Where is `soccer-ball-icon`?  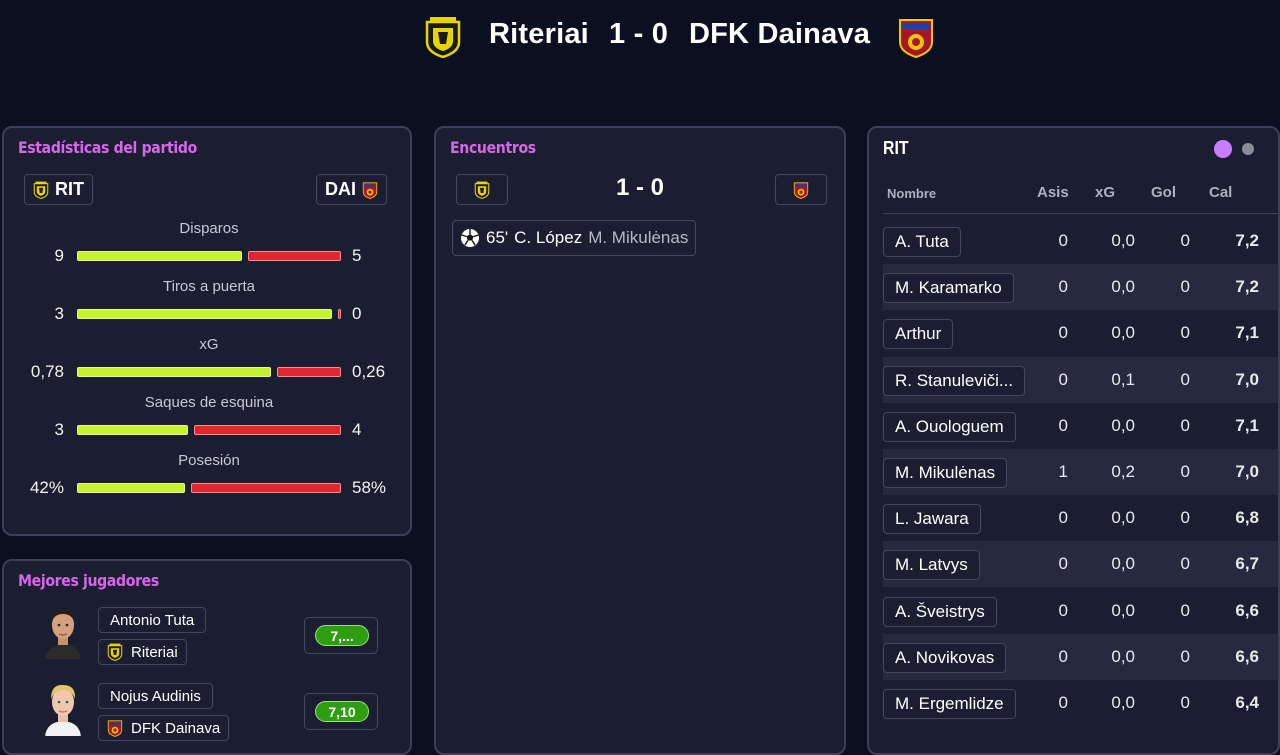
soccer-ball-icon is located at coordinates (470, 238).